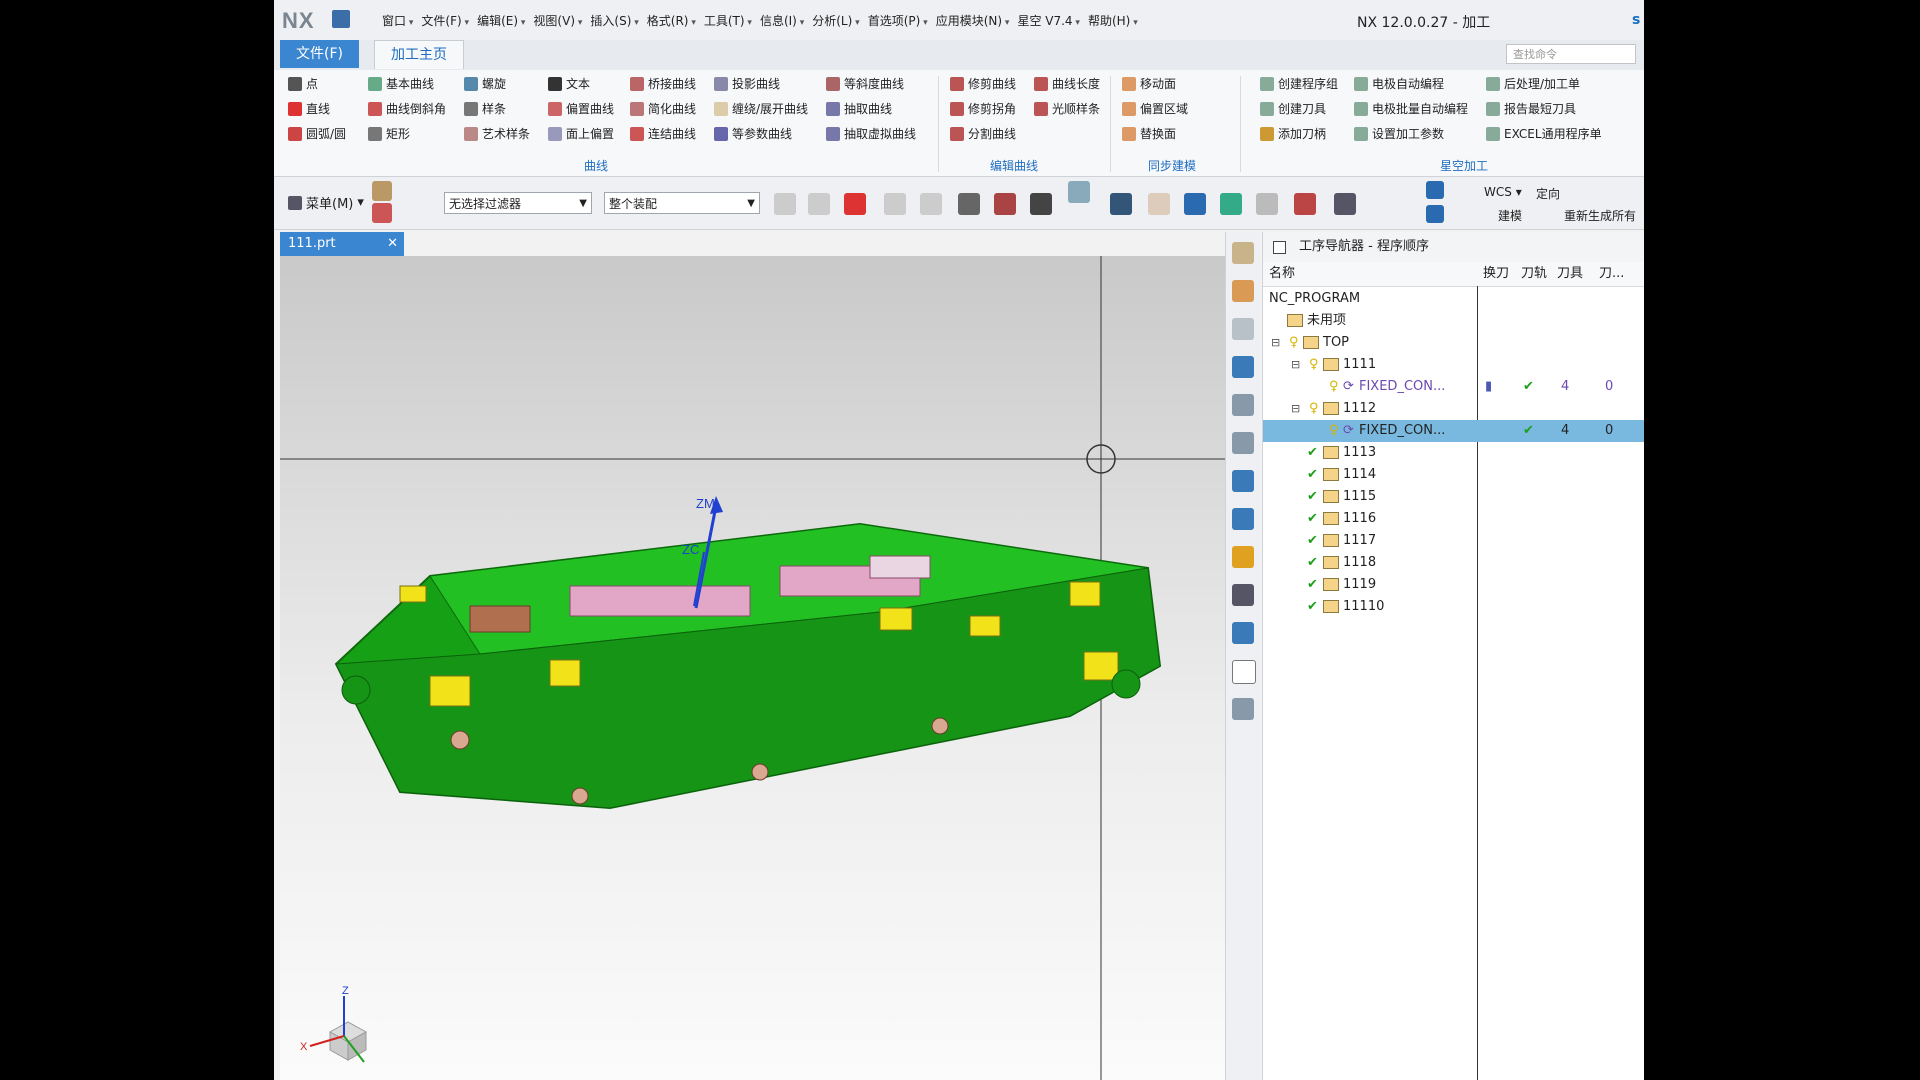 The image size is (1920, 1080). What do you see at coordinates (1453, 409) in the screenshot?
I see `tree-row-1112: ⊟ ♀ 1112` at bounding box center [1453, 409].